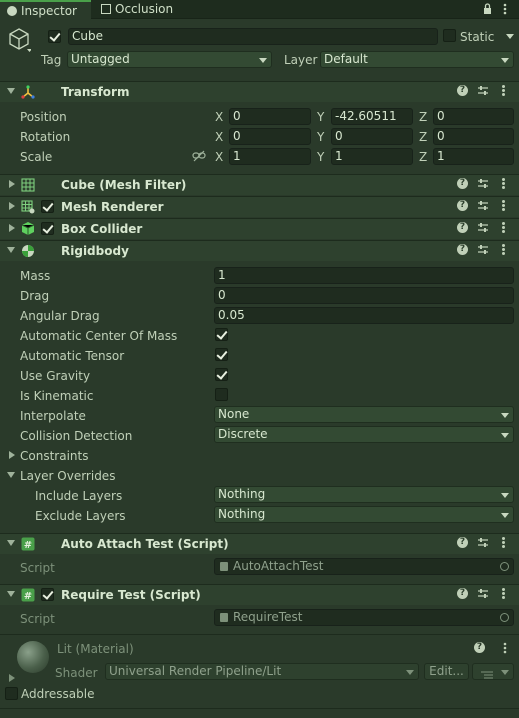 This screenshot has height=718, width=519. Describe the element at coordinates (11, 475) in the screenshot. I see `layer-overrides-foldout-icon` at that location.